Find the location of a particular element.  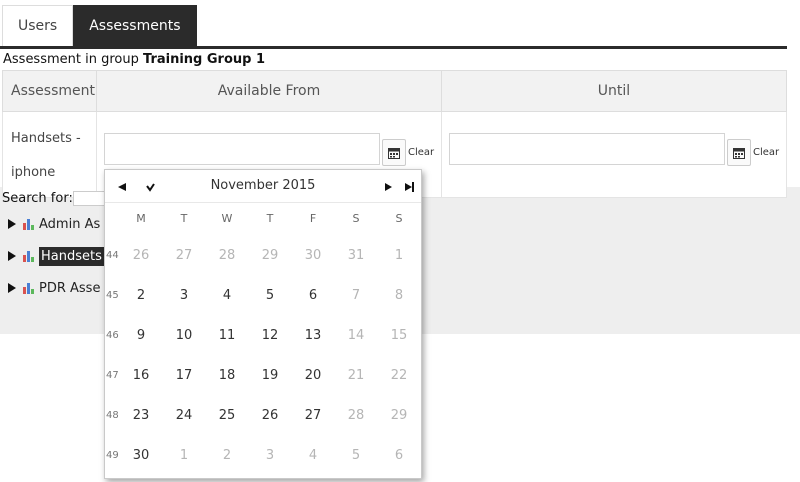

calendar-day: 16 is located at coordinates (141, 375).